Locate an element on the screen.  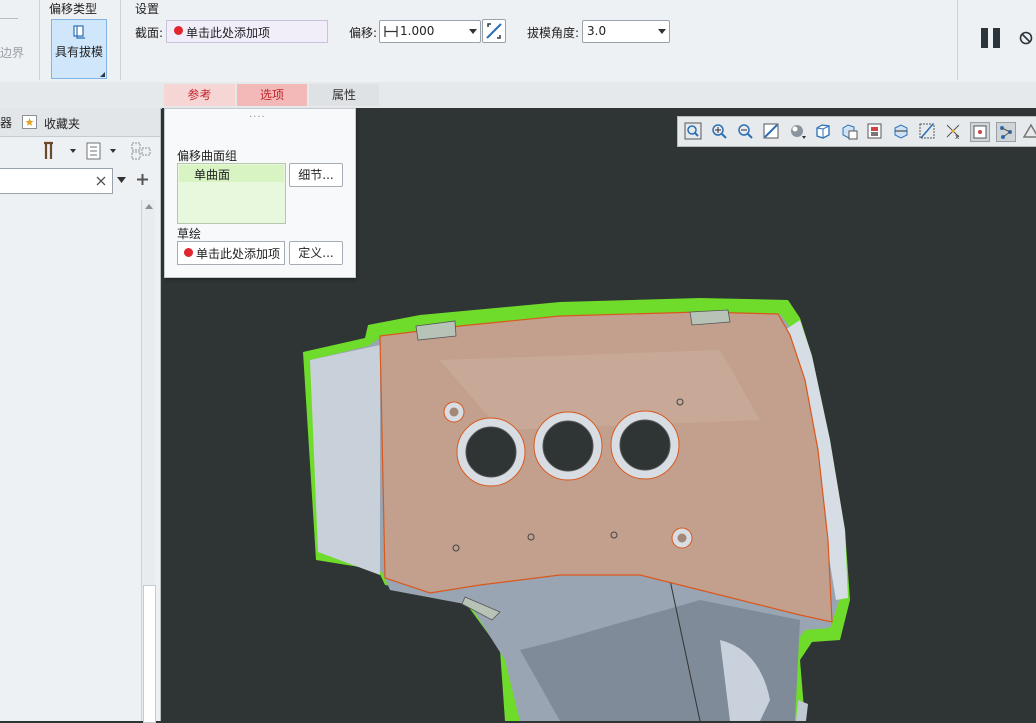
sketch-collector: 单击此处添加项 is located at coordinates (231, 253).